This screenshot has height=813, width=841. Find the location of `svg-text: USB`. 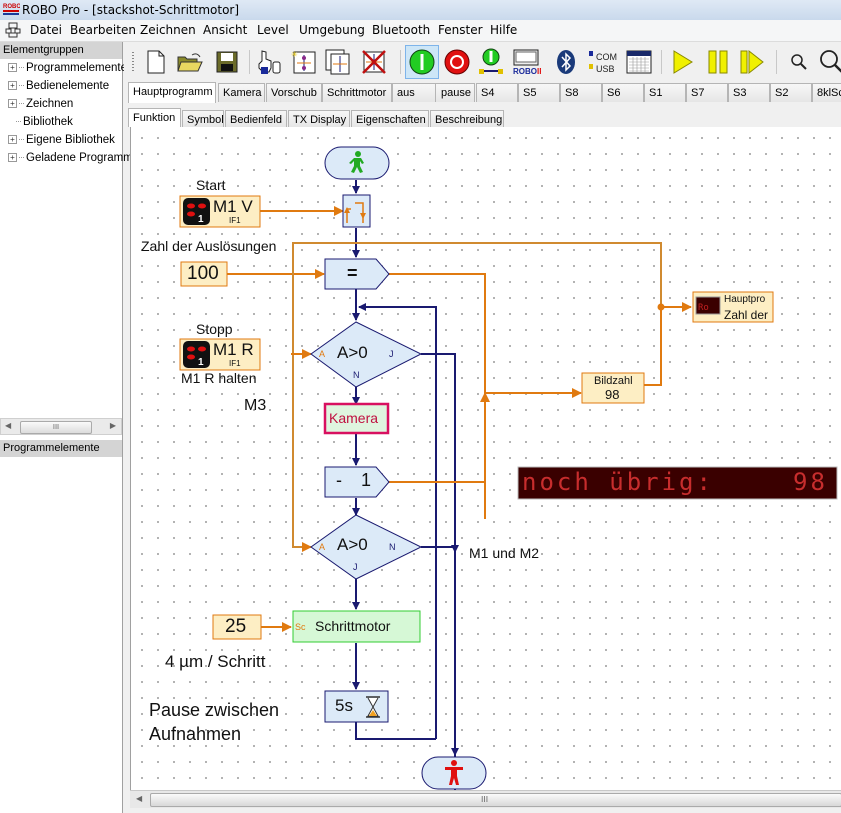

svg-text: USB is located at coordinates (605, 69).